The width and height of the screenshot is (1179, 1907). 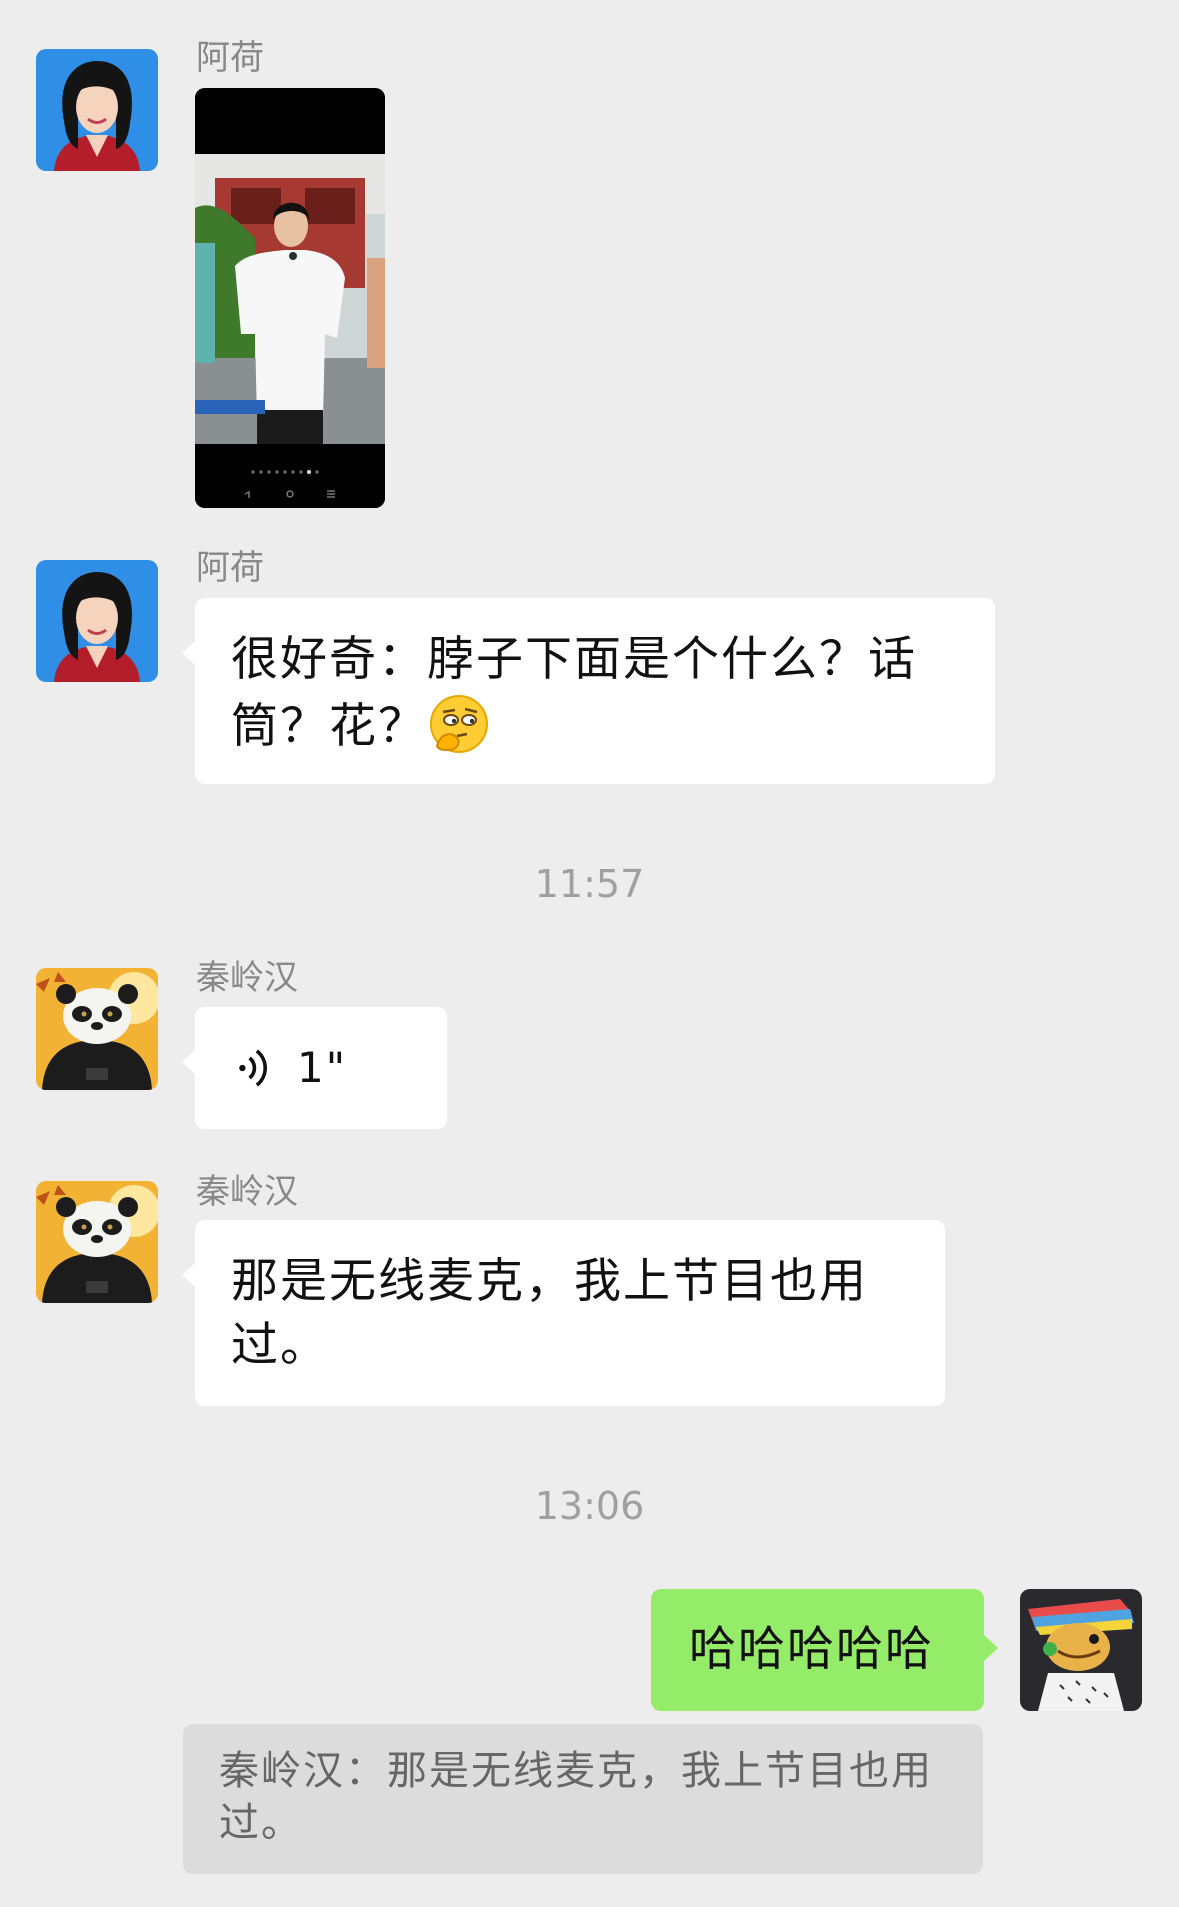 I want to click on timestamp: 11:57, so click(x=589, y=884).